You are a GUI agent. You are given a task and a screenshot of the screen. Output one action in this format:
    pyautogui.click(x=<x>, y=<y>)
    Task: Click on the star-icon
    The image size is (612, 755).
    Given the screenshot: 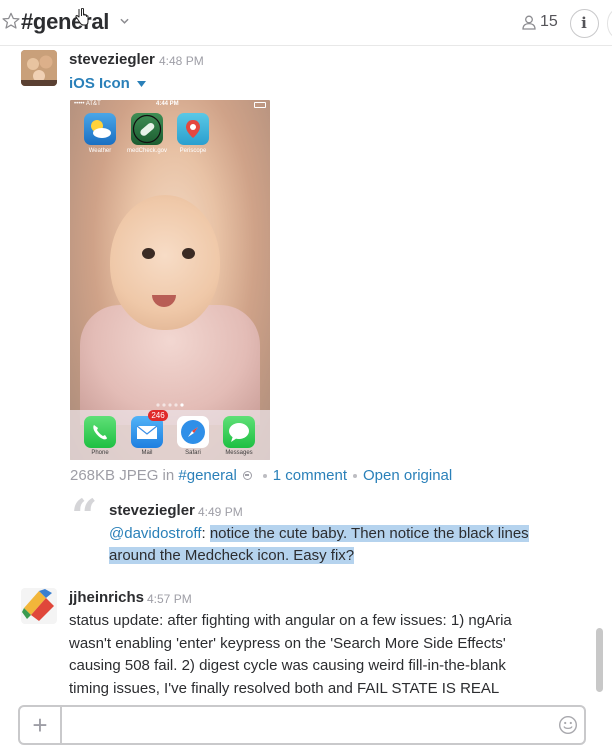 What is the action you would take?
    pyautogui.click(x=11, y=21)
    